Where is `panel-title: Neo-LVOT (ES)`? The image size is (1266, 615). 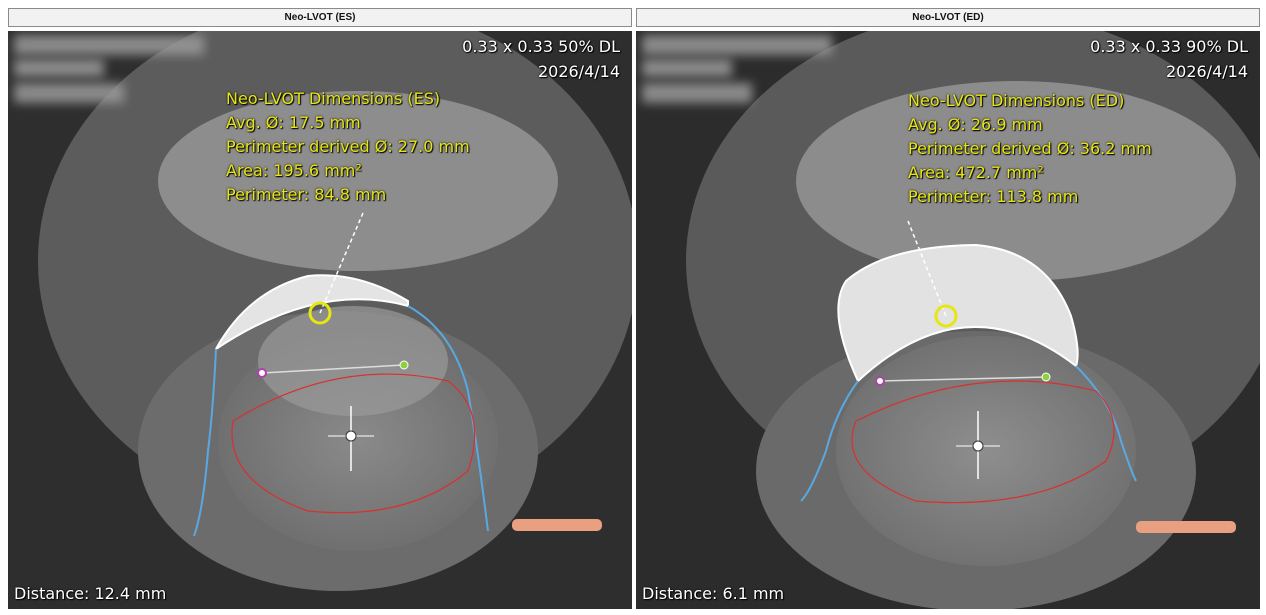 panel-title: Neo-LVOT (ES) is located at coordinates (320, 17).